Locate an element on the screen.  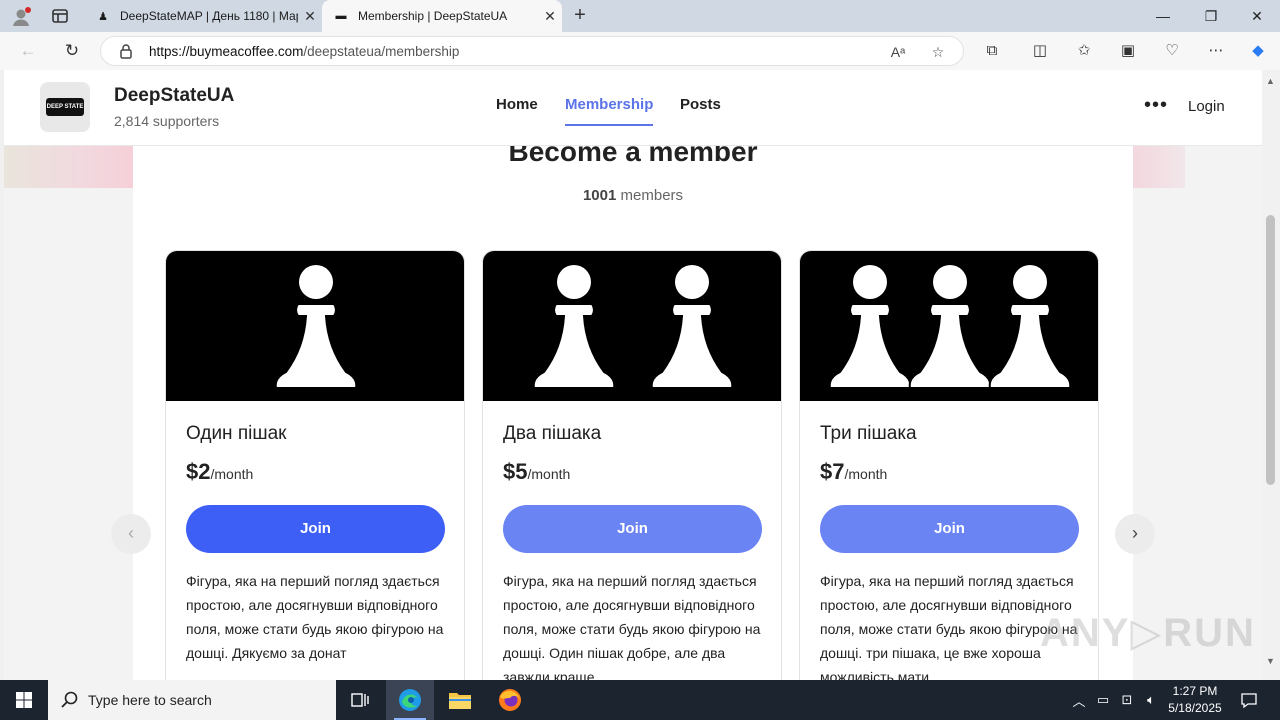
settings-more-icon: ⋯ is located at coordinates (1216, 51).